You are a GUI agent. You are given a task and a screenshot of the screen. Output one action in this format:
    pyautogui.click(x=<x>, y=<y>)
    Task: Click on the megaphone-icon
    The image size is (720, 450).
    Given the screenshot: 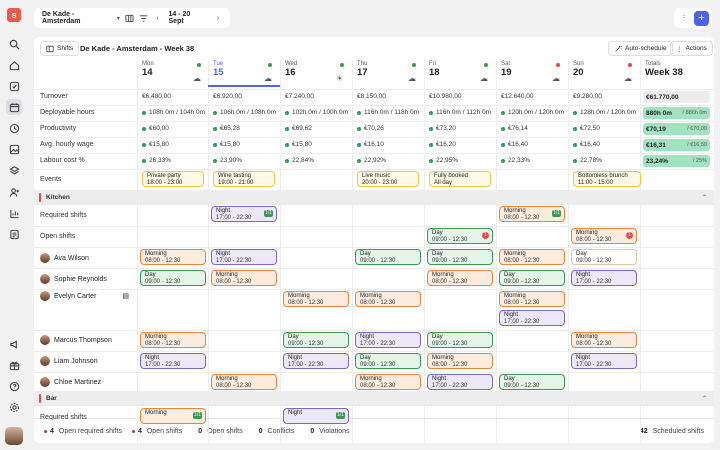 What is the action you would take?
    pyautogui.click(x=14, y=344)
    